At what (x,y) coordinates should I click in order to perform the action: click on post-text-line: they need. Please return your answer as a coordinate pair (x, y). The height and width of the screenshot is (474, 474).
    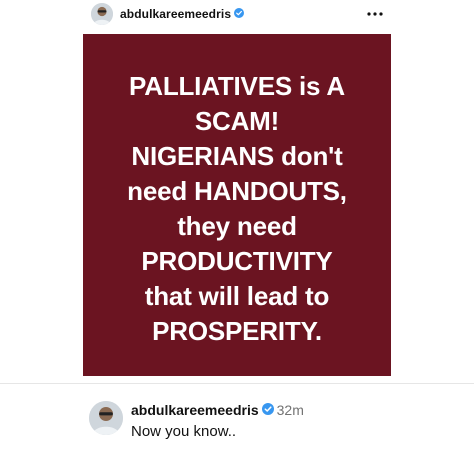
    Looking at the image, I should click on (237, 226).